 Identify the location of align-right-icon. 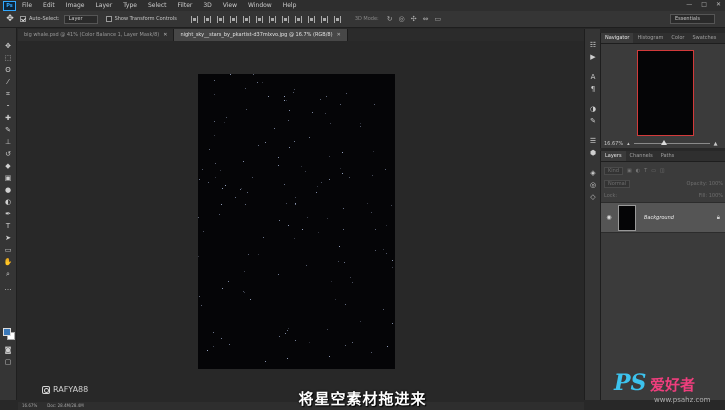
(259, 19).